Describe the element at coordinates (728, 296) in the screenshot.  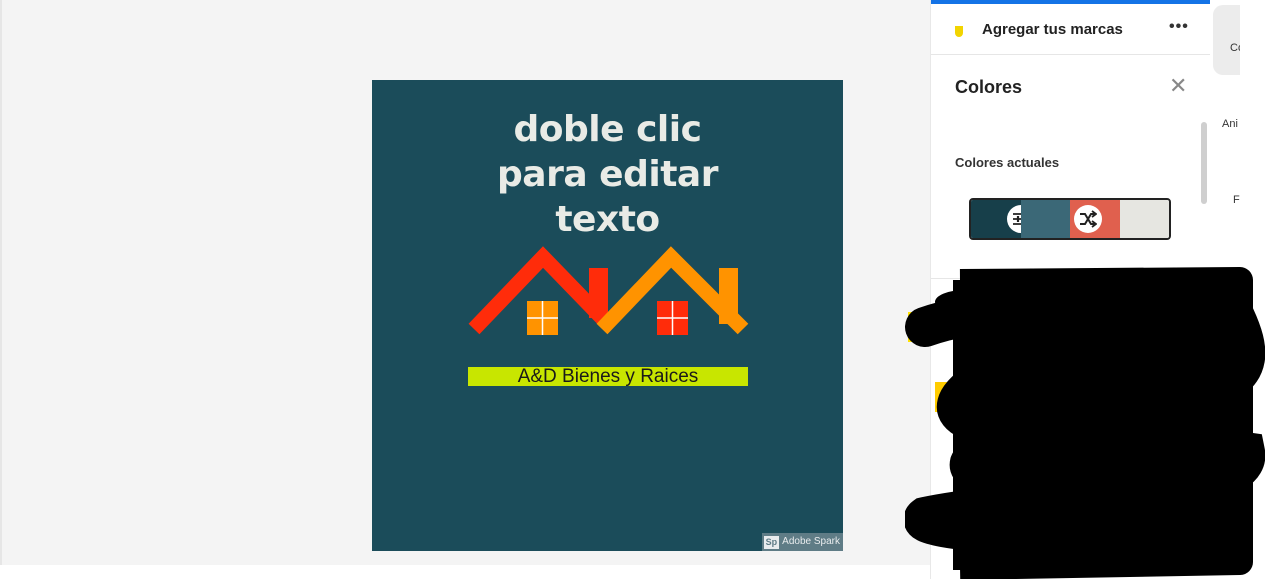
I see `right-chimney` at that location.